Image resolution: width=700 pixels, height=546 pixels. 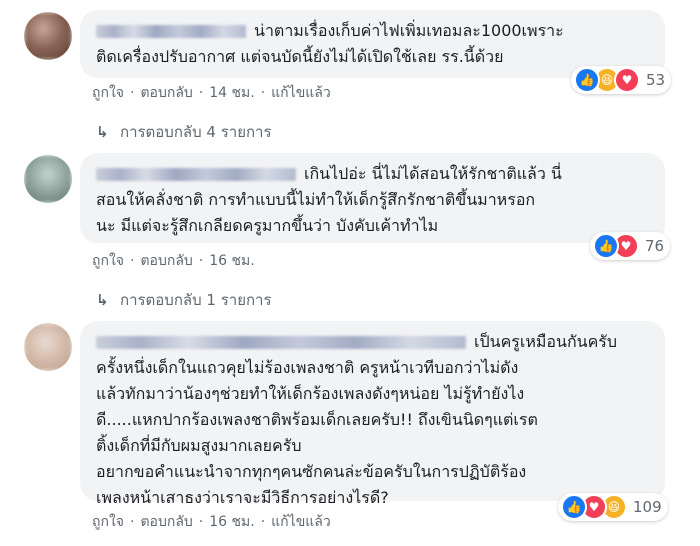 What do you see at coordinates (196, 132) in the screenshot?
I see `replies-count-label: การตอบกลับ 4 รายการ` at bounding box center [196, 132].